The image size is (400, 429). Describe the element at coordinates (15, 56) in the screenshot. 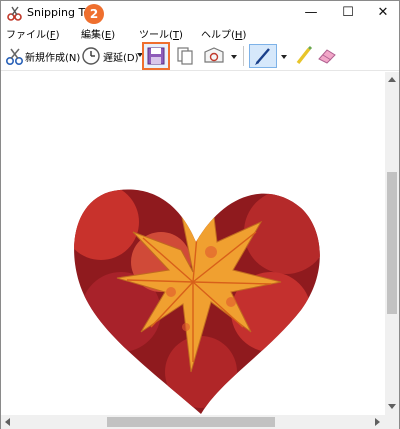

I see `new-snip-scissors-icon` at that location.